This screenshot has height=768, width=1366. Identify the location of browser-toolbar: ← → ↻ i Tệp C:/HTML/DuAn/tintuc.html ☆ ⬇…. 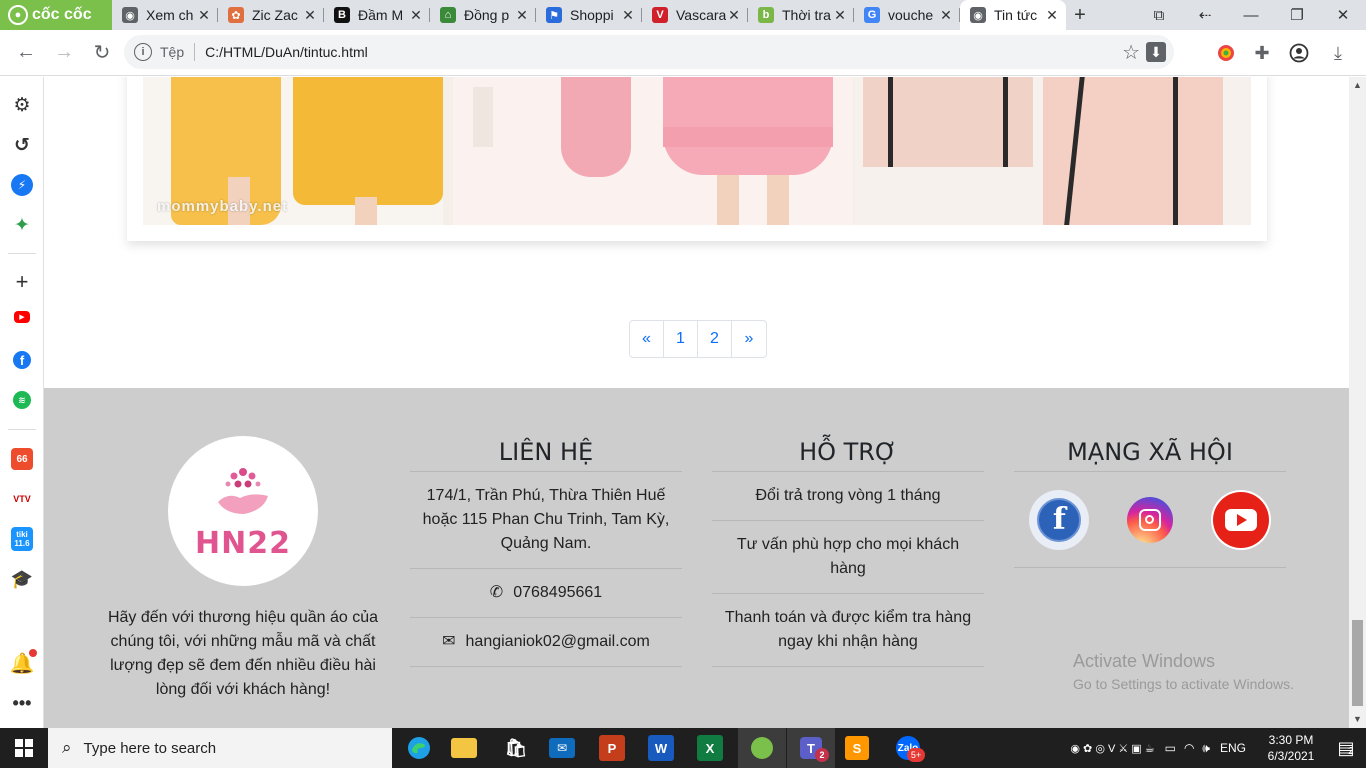
(683, 53).